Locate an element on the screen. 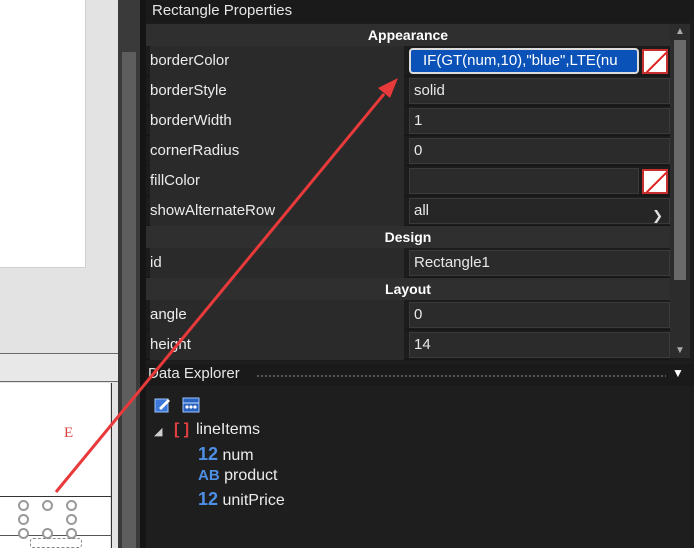  tree-node-label: num is located at coordinates (238, 455).